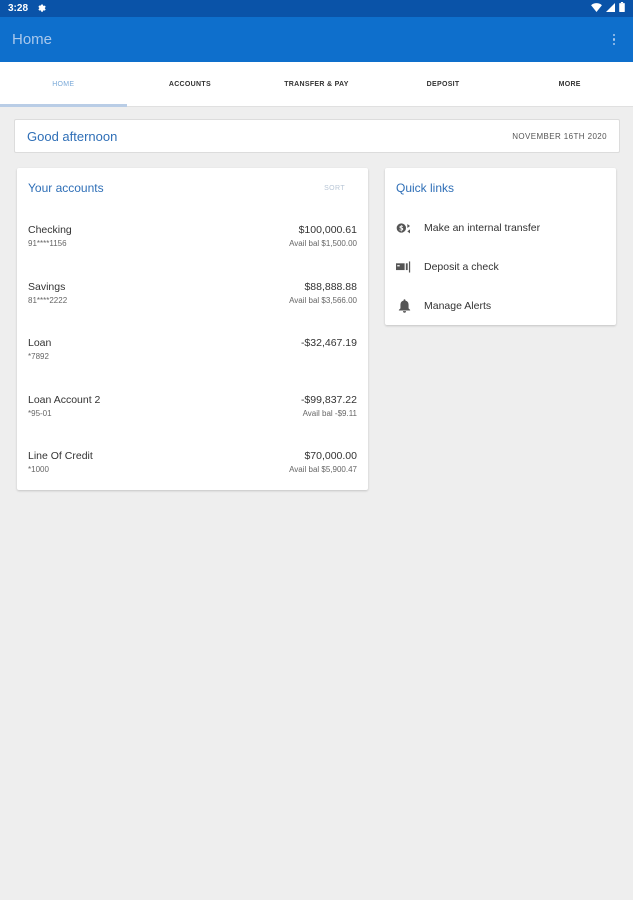 This screenshot has height=900, width=633. I want to click on settings-status-icon, so click(41, 8).